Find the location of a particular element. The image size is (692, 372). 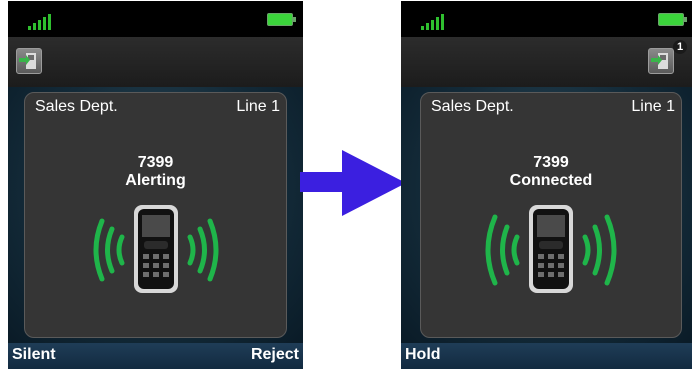

transition-arrow-icon is located at coordinates (353, 183).